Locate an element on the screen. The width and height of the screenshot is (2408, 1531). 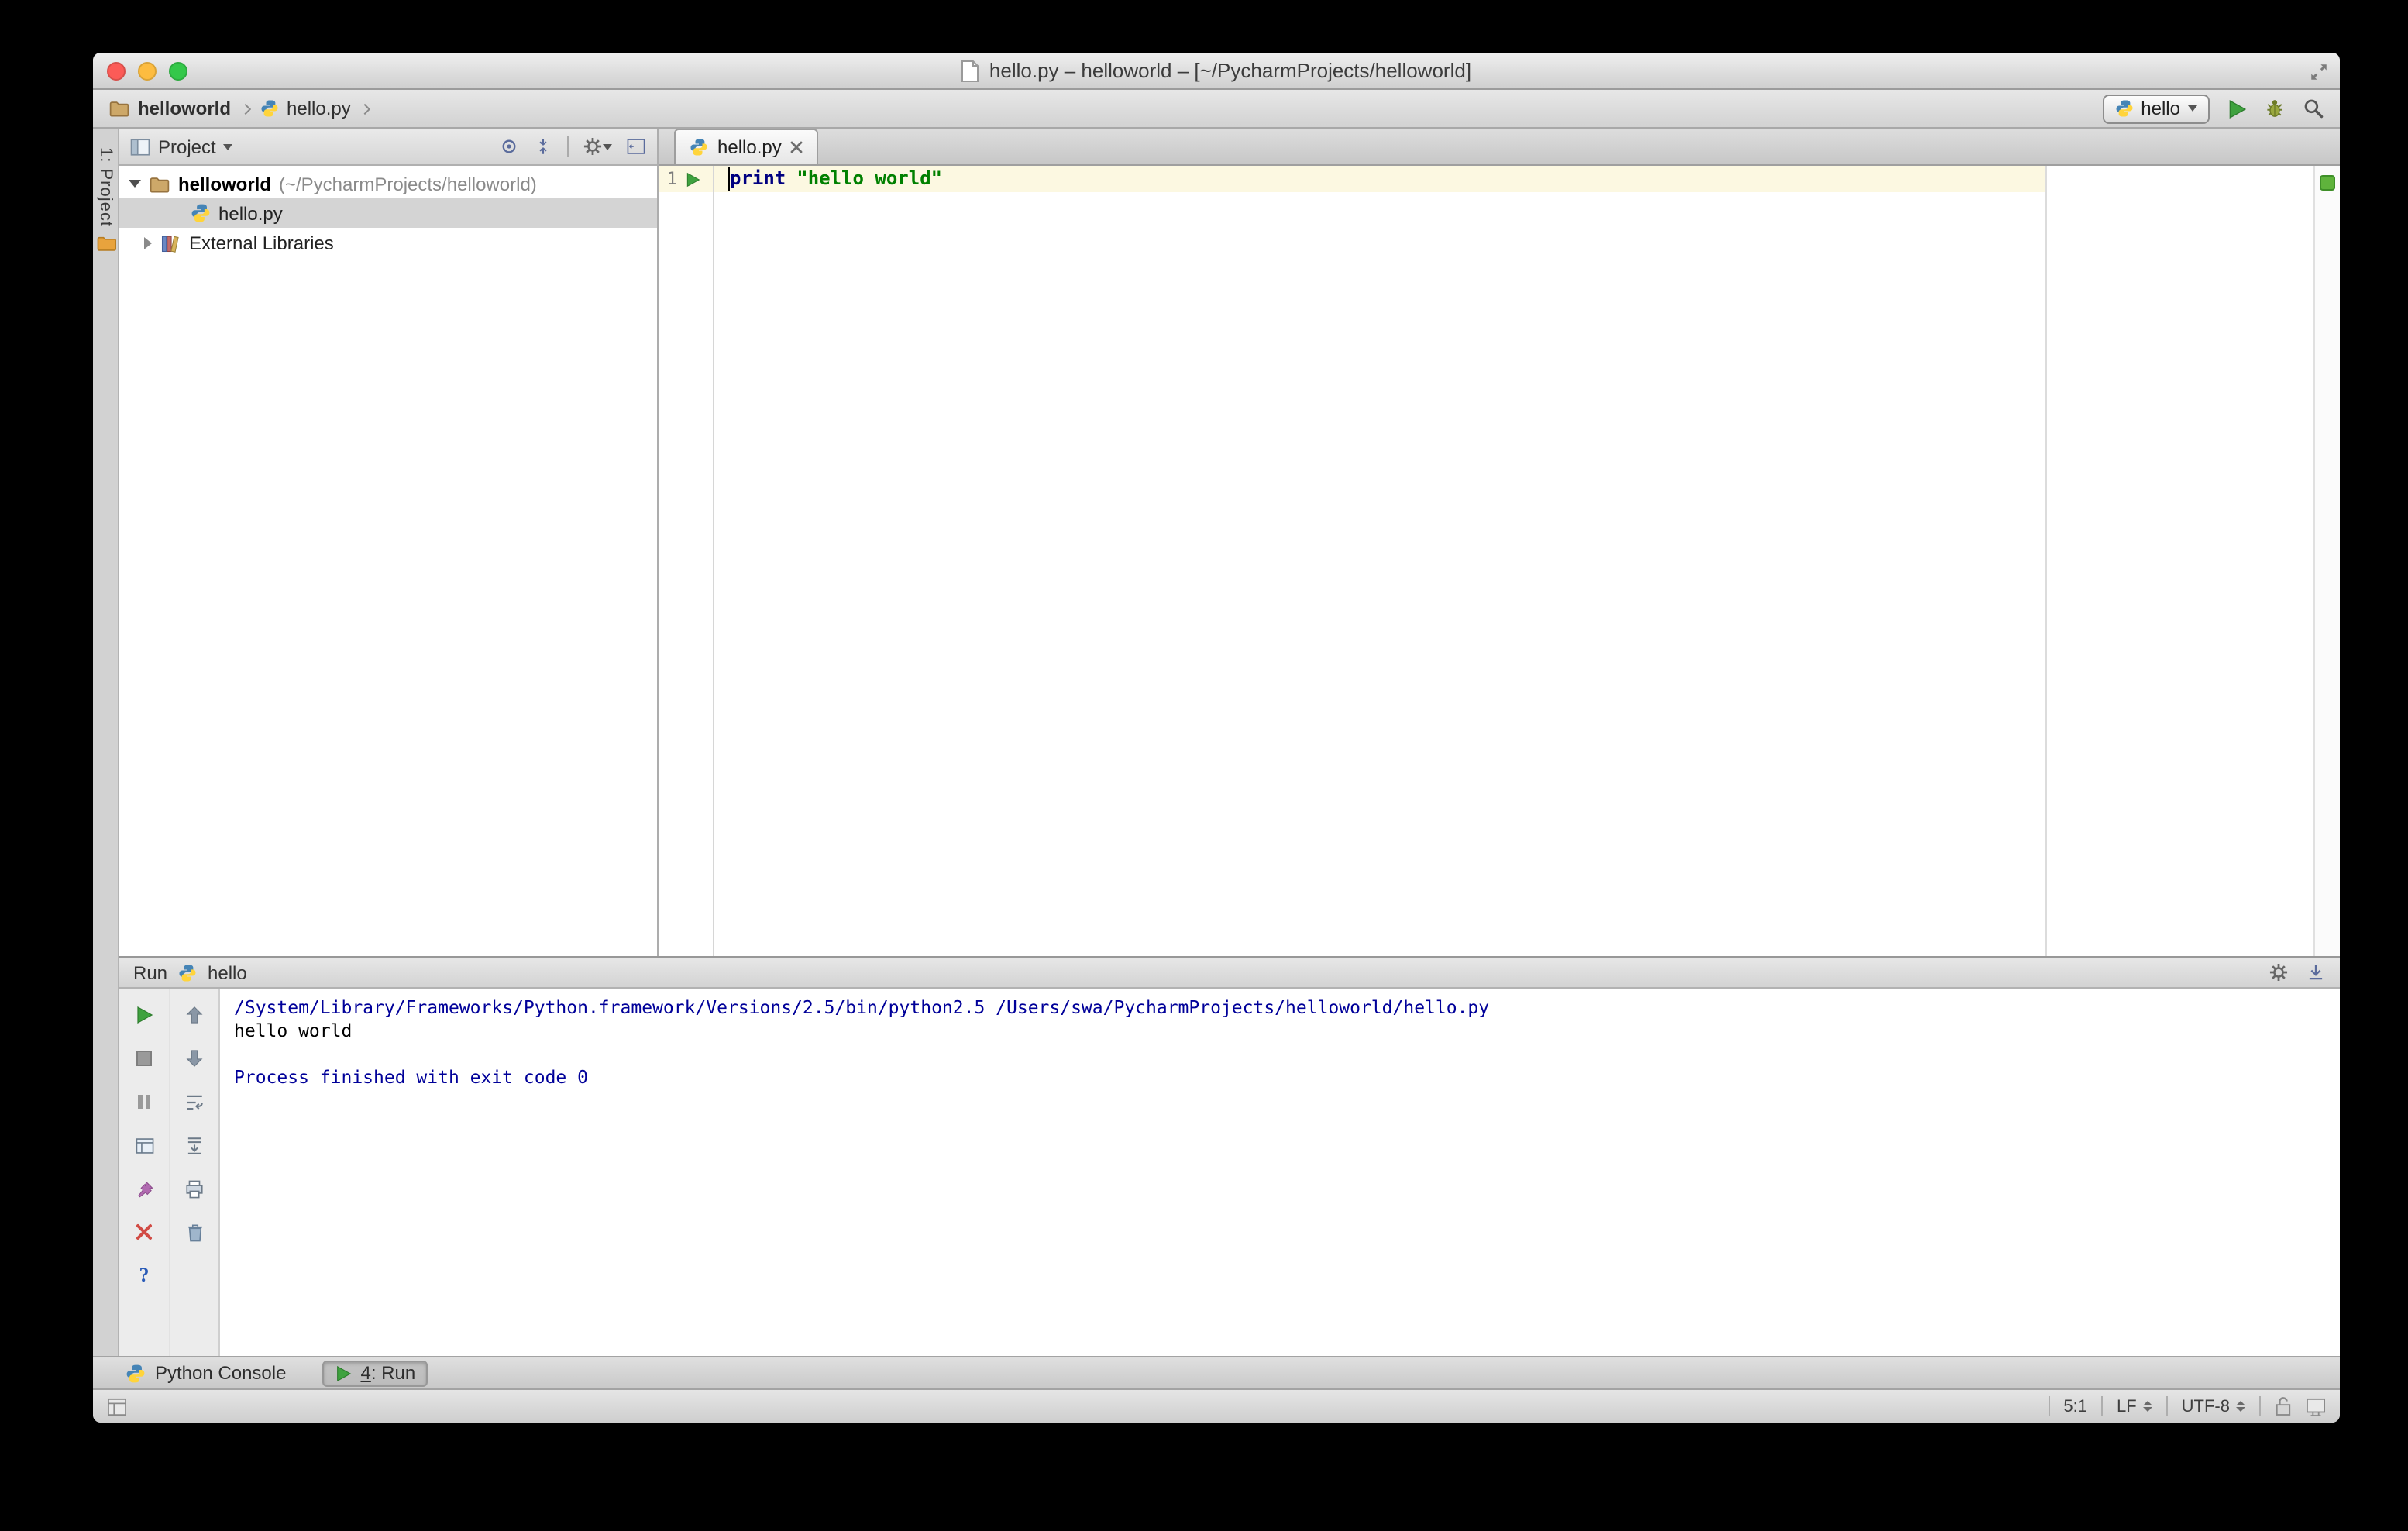
run-panel-settings-button is located at coordinates (2279, 972).